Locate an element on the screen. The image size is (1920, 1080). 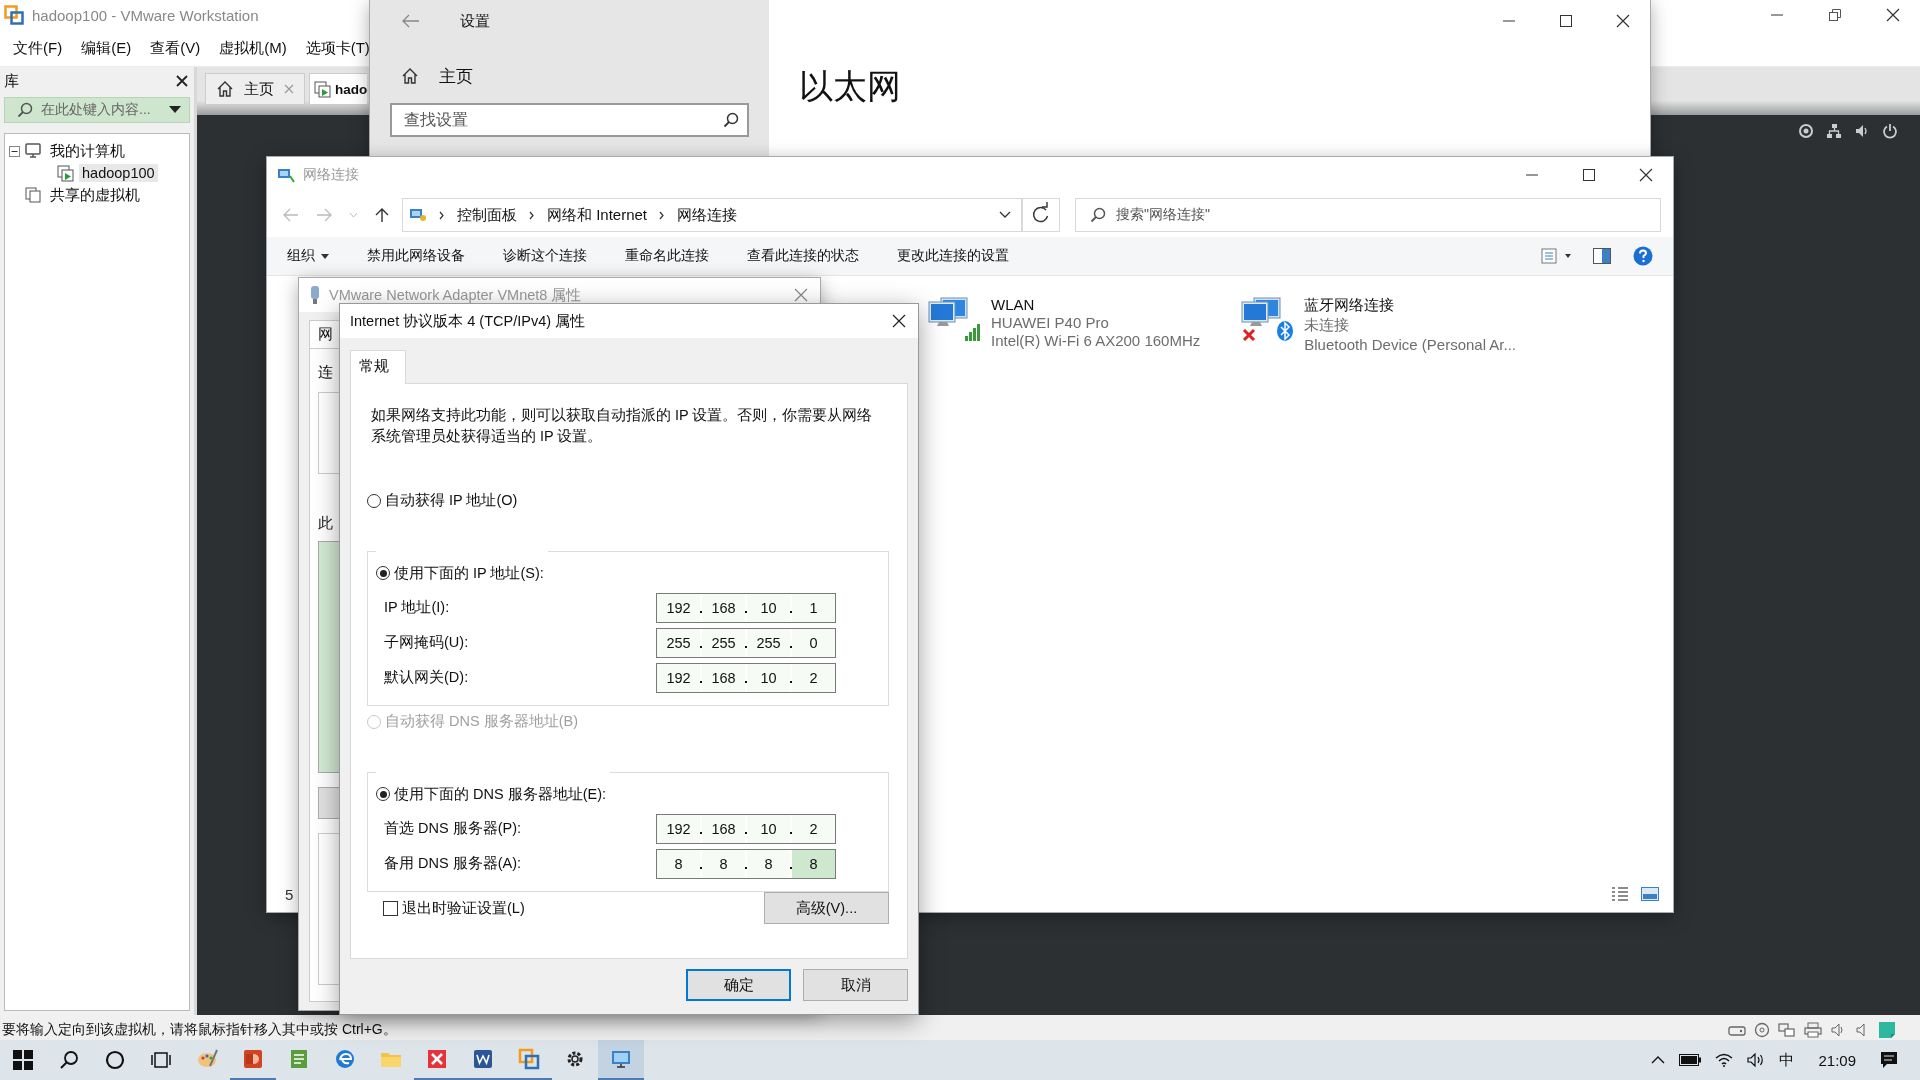
preview-pane-icon is located at coordinates (1602, 256).